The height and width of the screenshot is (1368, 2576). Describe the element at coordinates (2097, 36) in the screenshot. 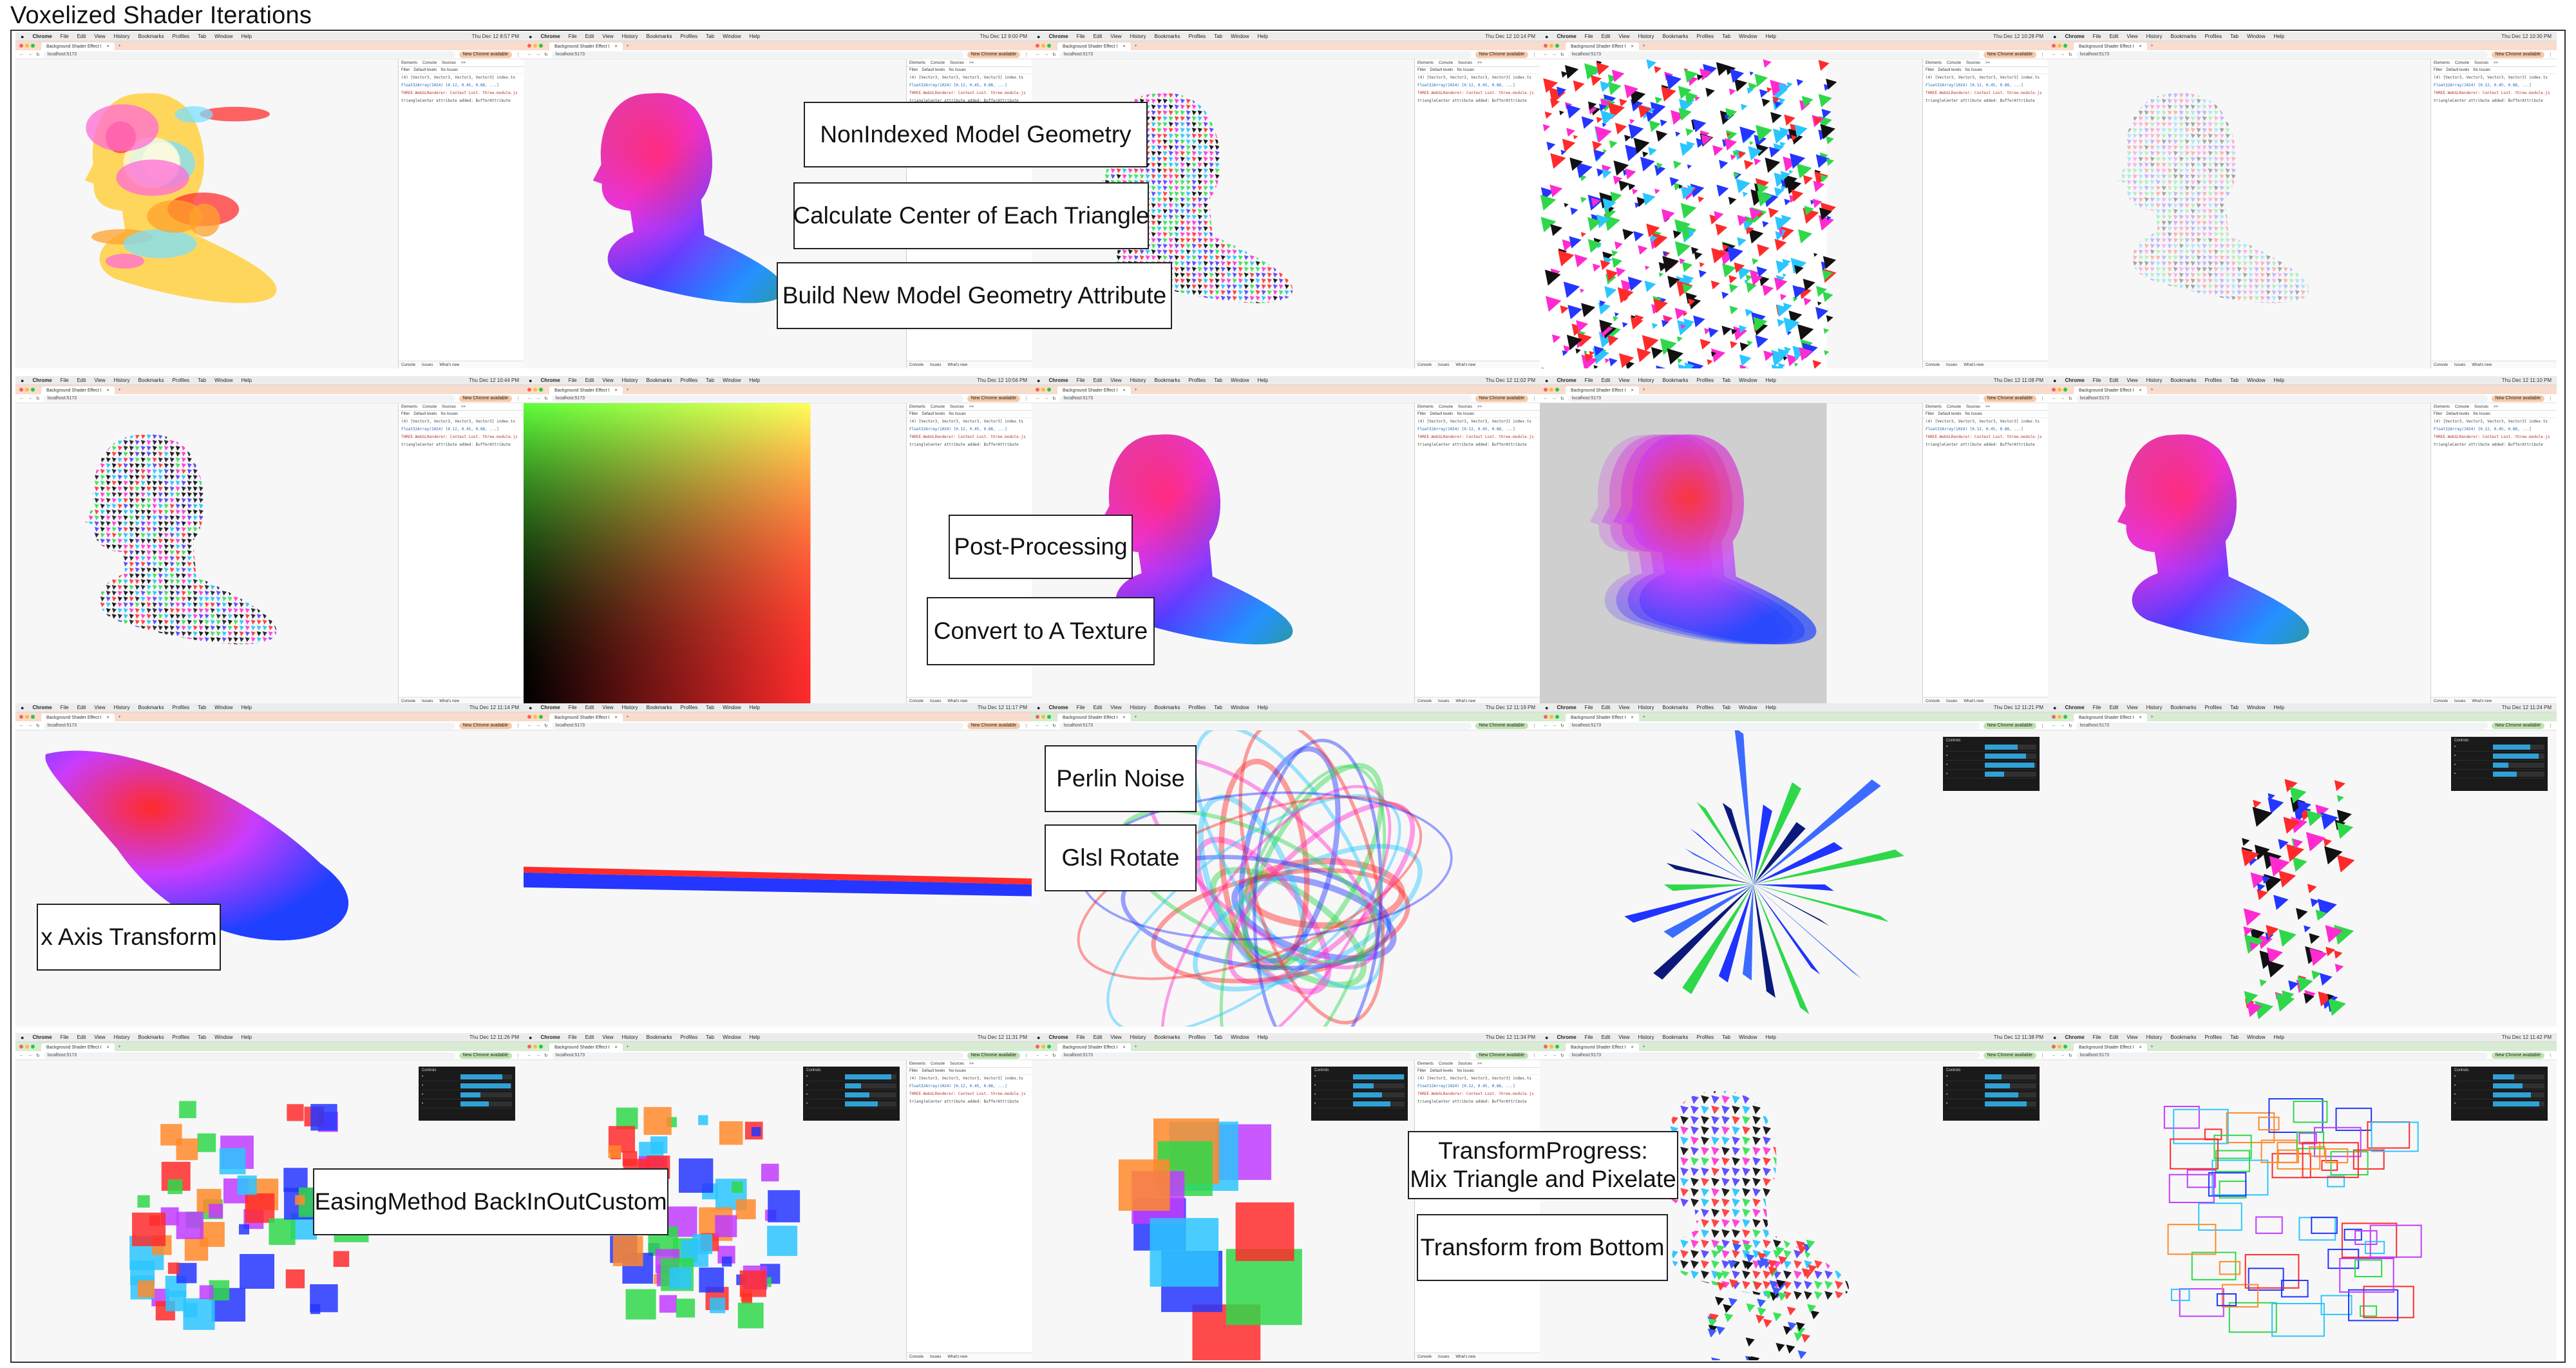

I see `menu-item: File` at that location.